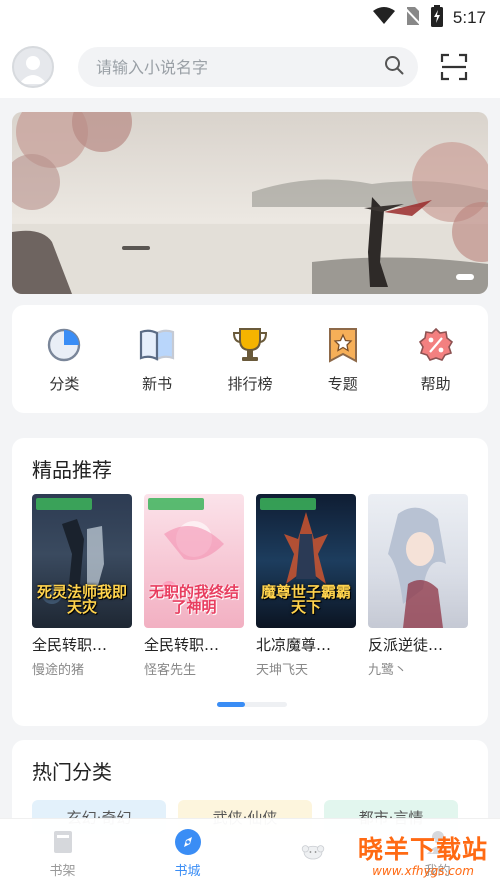 The width and height of the screenshot is (500, 888). I want to click on percent-badge-icon, so click(436, 345).